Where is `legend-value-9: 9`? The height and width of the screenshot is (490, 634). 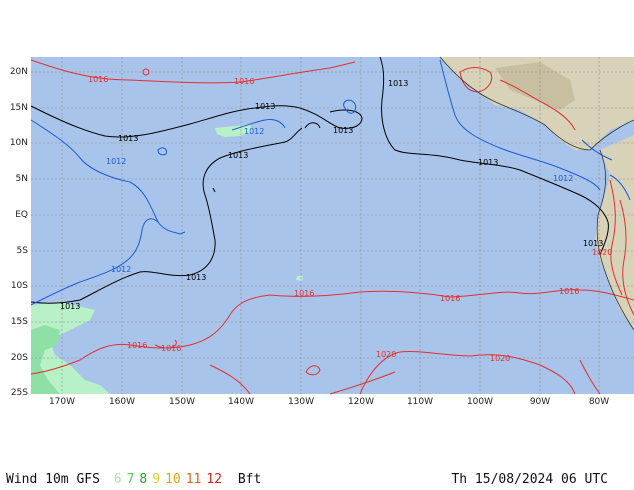 legend-value-9: 9 is located at coordinates (156, 479).